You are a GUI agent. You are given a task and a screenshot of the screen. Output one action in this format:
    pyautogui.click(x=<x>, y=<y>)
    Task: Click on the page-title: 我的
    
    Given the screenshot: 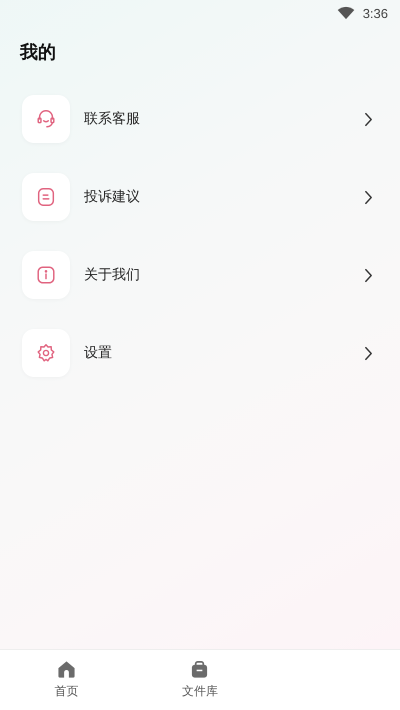 What is the action you would take?
    pyautogui.click(x=38, y=52)
    